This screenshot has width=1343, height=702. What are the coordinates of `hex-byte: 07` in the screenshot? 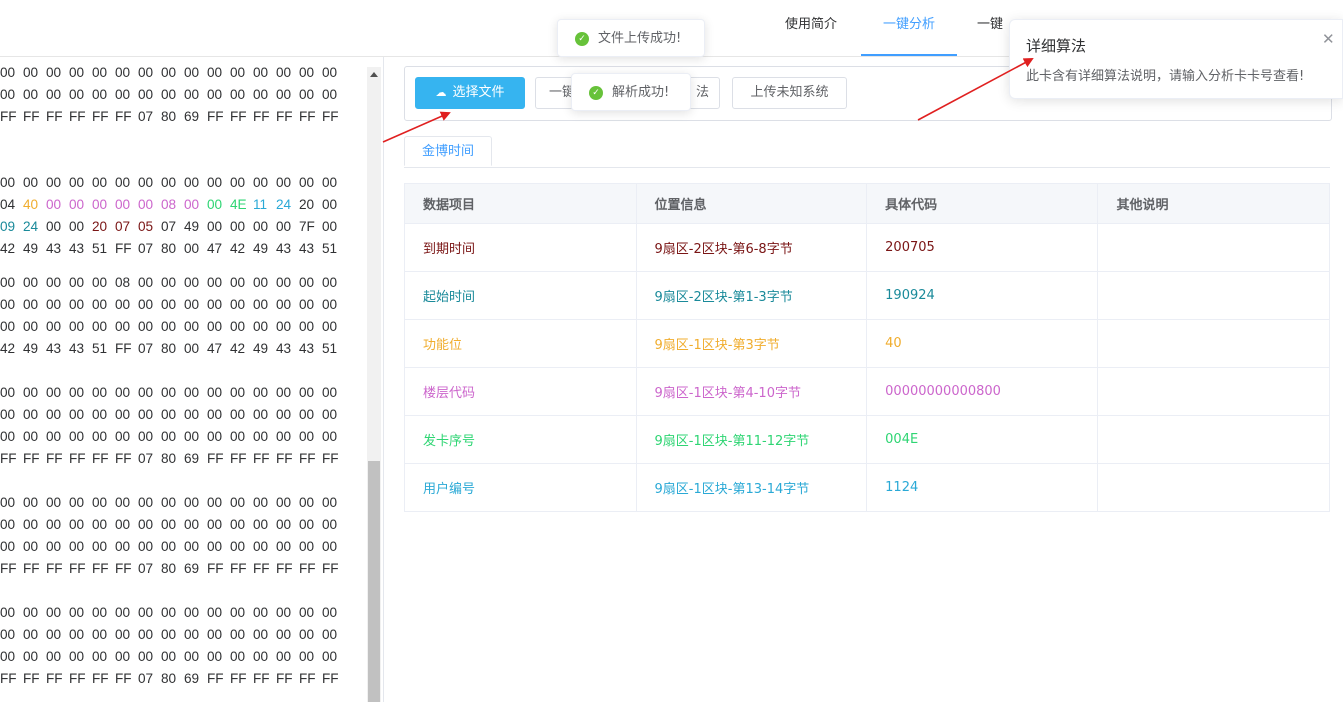 It's located at (146, 678).